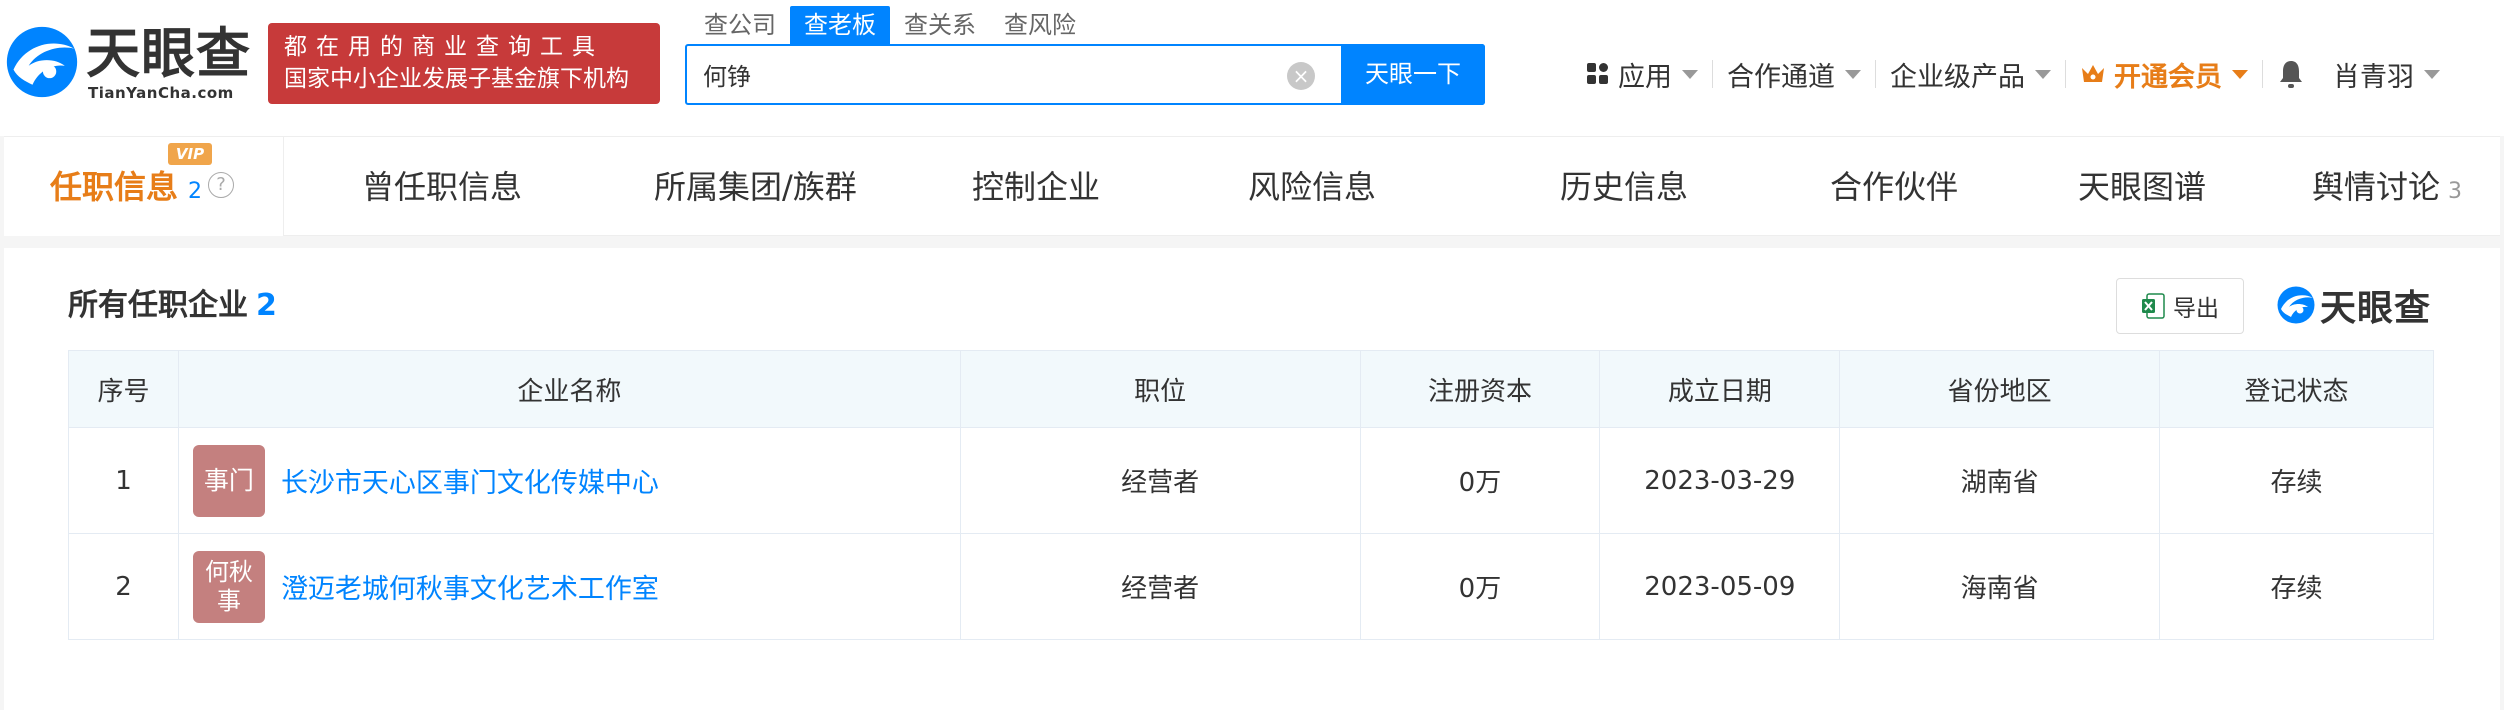 Image resolution: width=2504 pixels, height=710 pixels. What do you see at coordinates (2093, 73) in the screenshot?
I see `crown-icon` at bounding box center [2093, 73].